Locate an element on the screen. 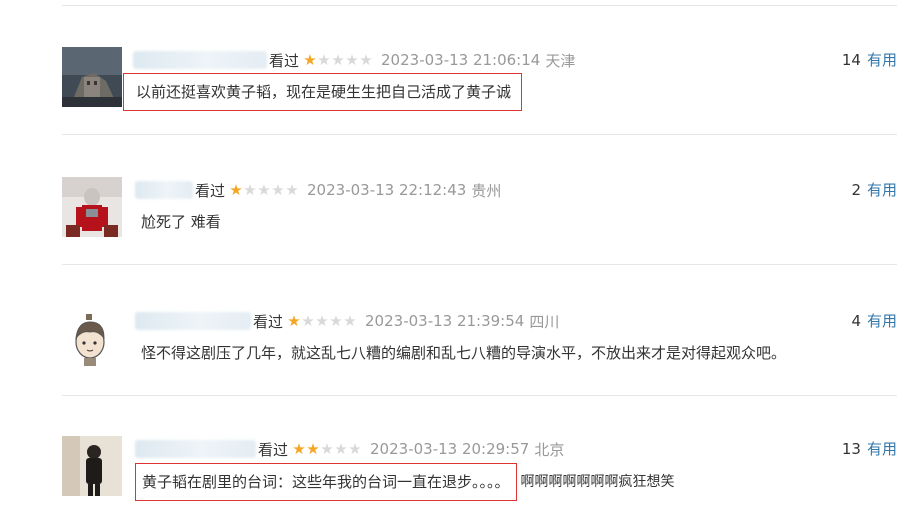  comment-body: 尬死了 难看 is located at coordinates (181, 222).